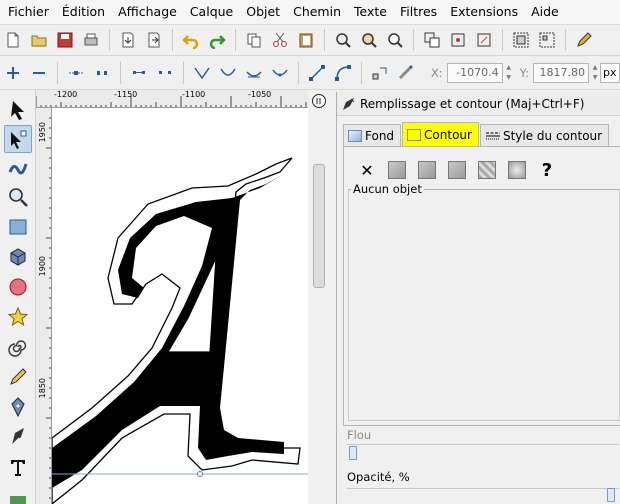 This screenshot has height=504, width=620. I want to click on join-nodes-button, so click(76, 73).